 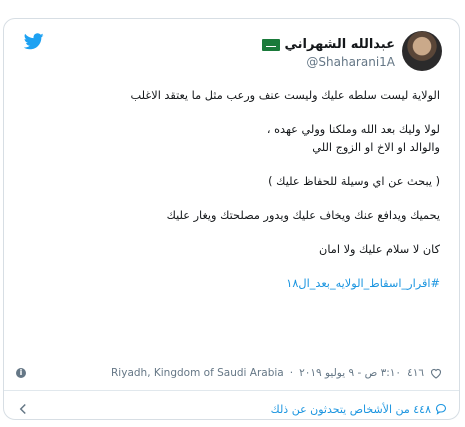 What do you see at coordinates (441, 409) in the screenshot?
I see `comment-icon` at bounding box center [441, 409].